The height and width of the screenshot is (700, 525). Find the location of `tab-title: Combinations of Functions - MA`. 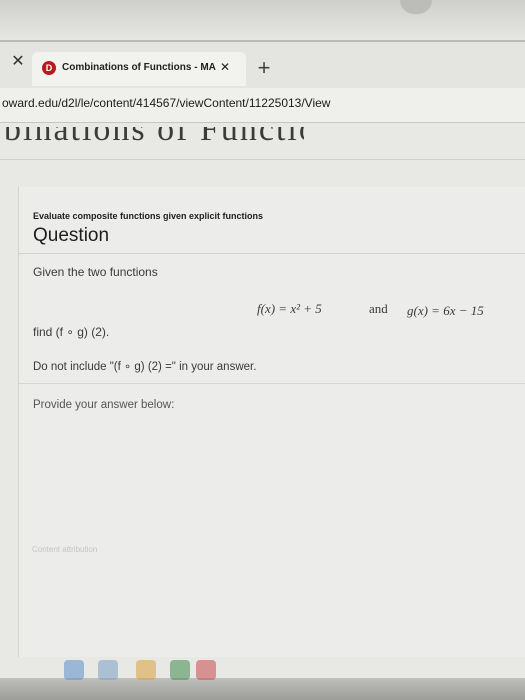

tab-title: Combinations of Functions - MA is located at coordinates (139, 67).